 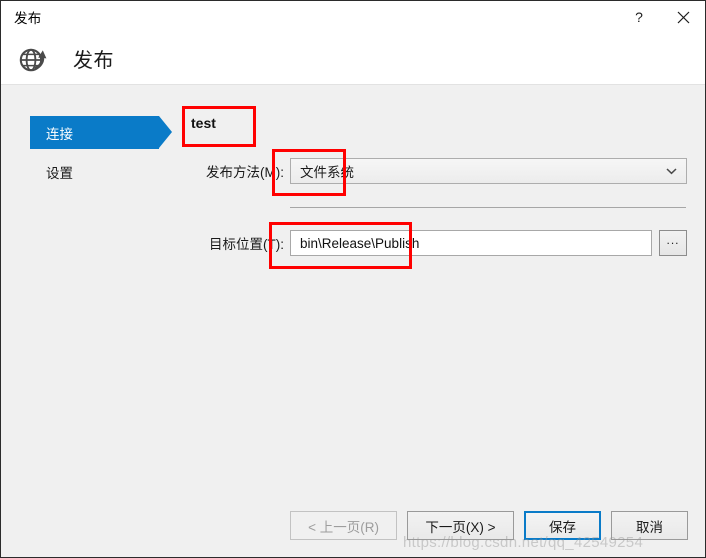 I want to click on target-location-input: bin\Release\Publish, so click(x=471, y=243).